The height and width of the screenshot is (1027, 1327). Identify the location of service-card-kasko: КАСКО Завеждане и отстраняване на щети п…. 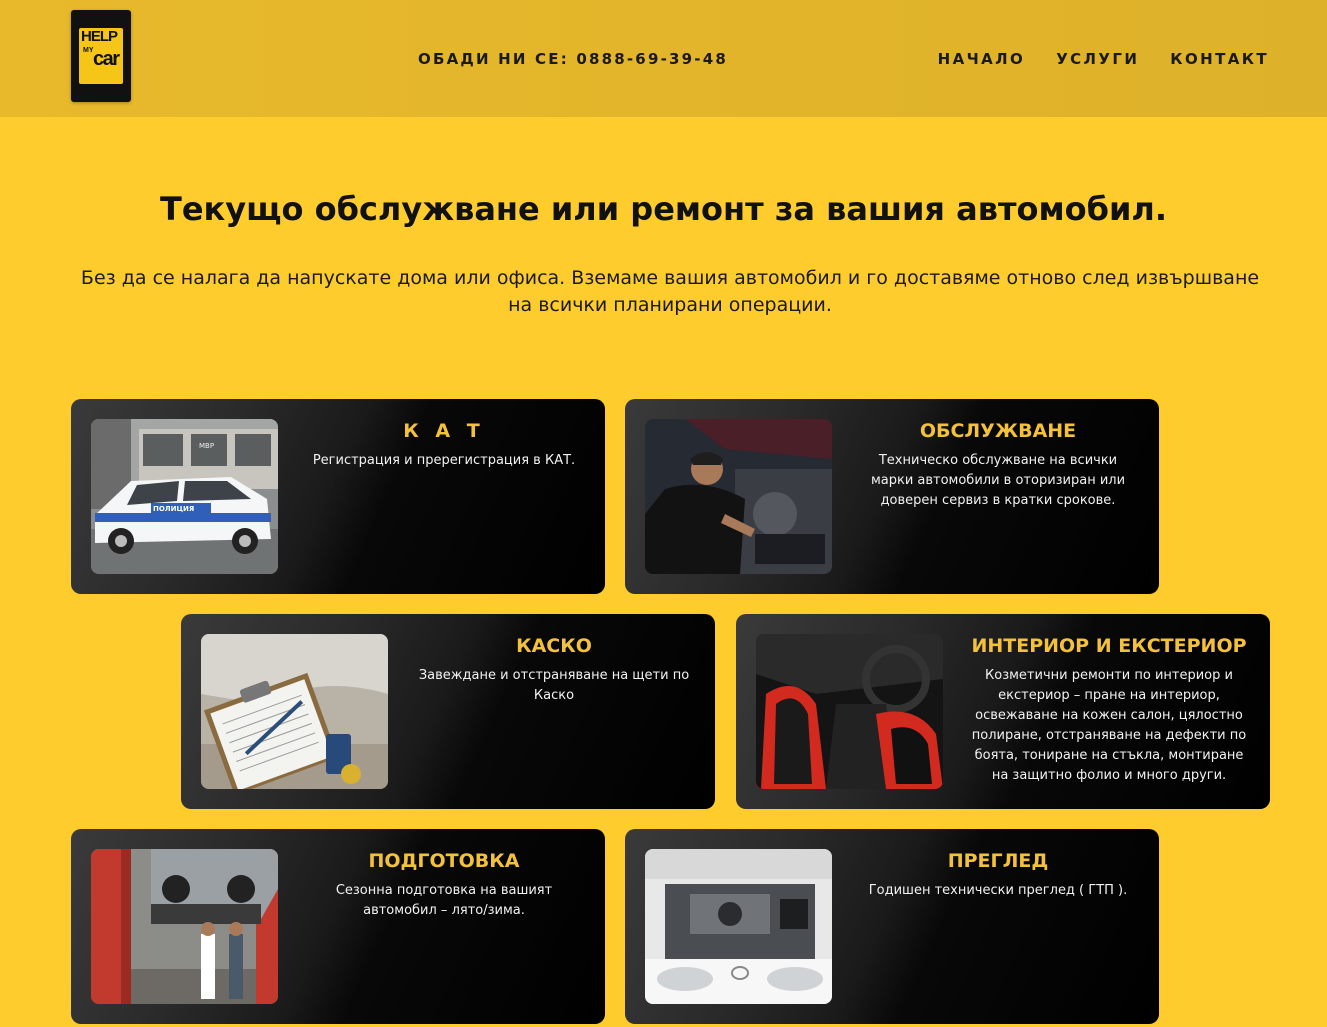
(448, 711).